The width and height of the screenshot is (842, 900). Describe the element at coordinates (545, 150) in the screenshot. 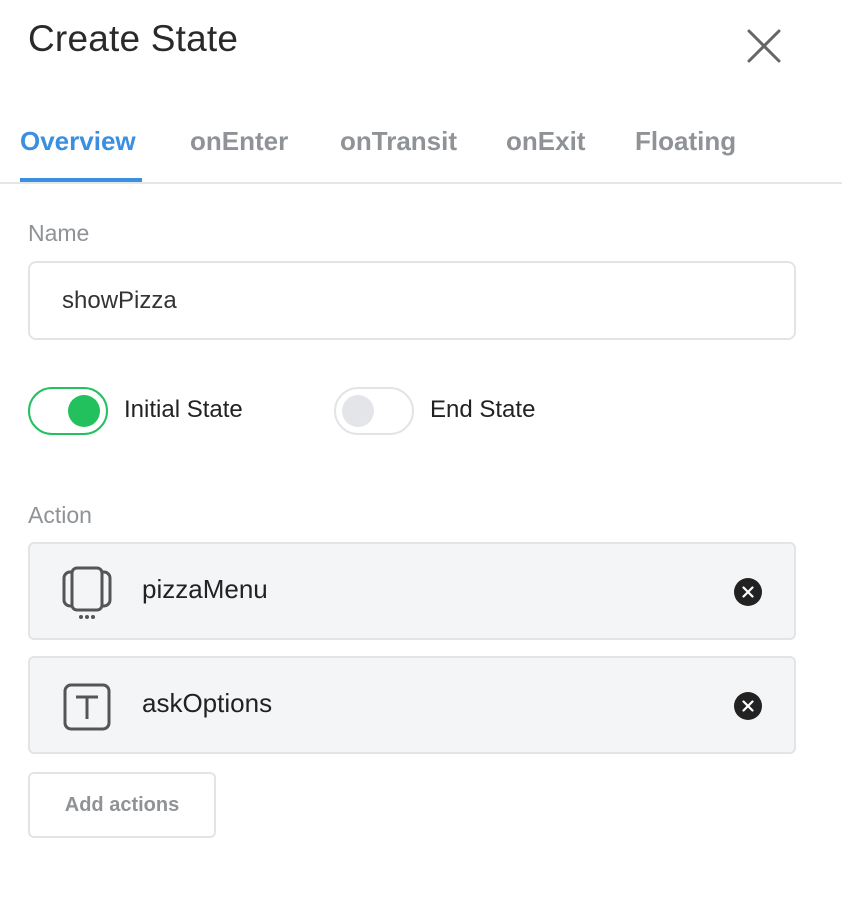

I see `tab-onexit: onExit` at that location.